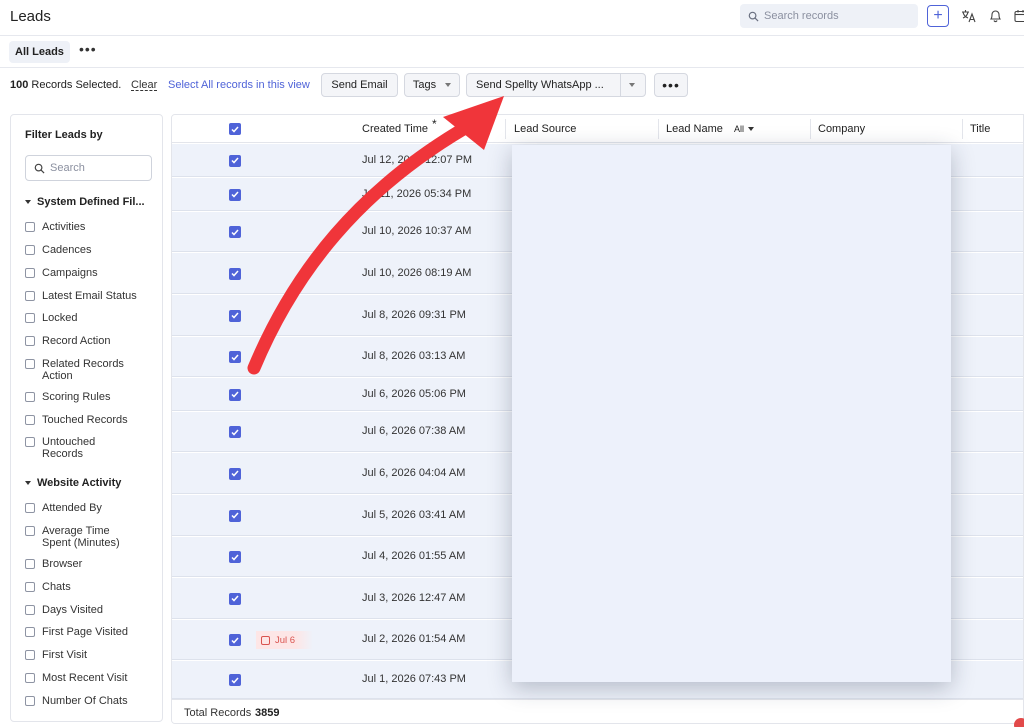 This screenshot has height=727, width=1024. Describe the element at coordinates (90, 370) in the screenshot. I see `filter-item: Related Records Action` at that location.